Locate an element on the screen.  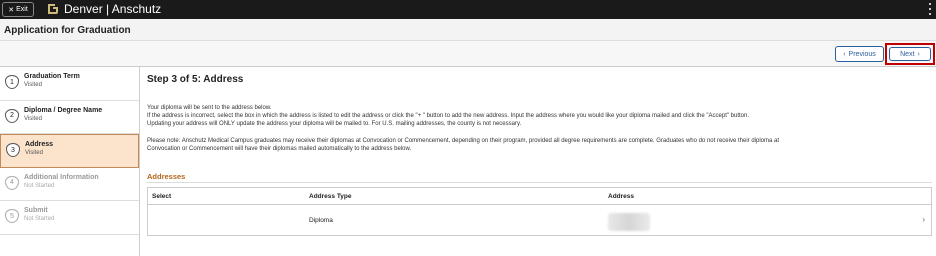
step-title: Submit is located at coordinates (36, 210).